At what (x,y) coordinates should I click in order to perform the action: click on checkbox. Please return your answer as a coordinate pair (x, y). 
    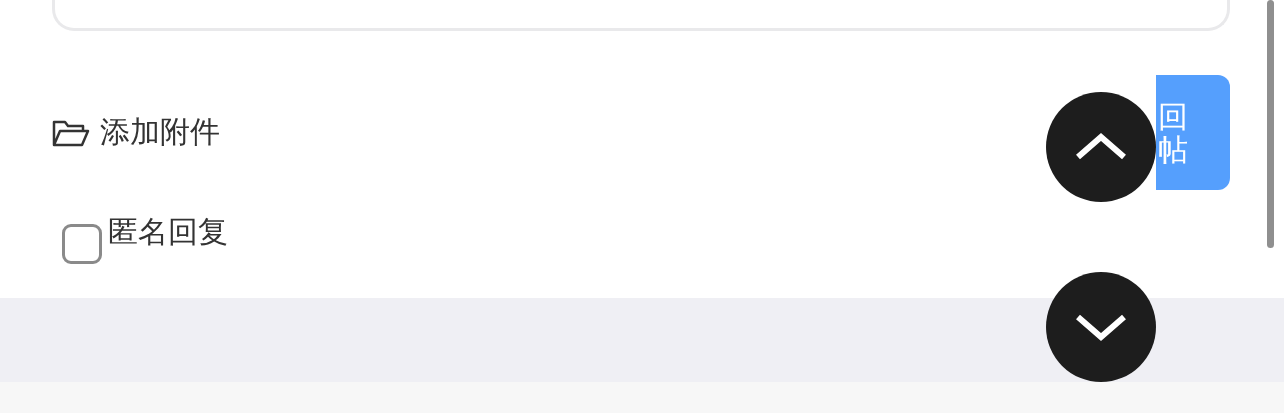
    Looking at the image, I should click on (82, 244).